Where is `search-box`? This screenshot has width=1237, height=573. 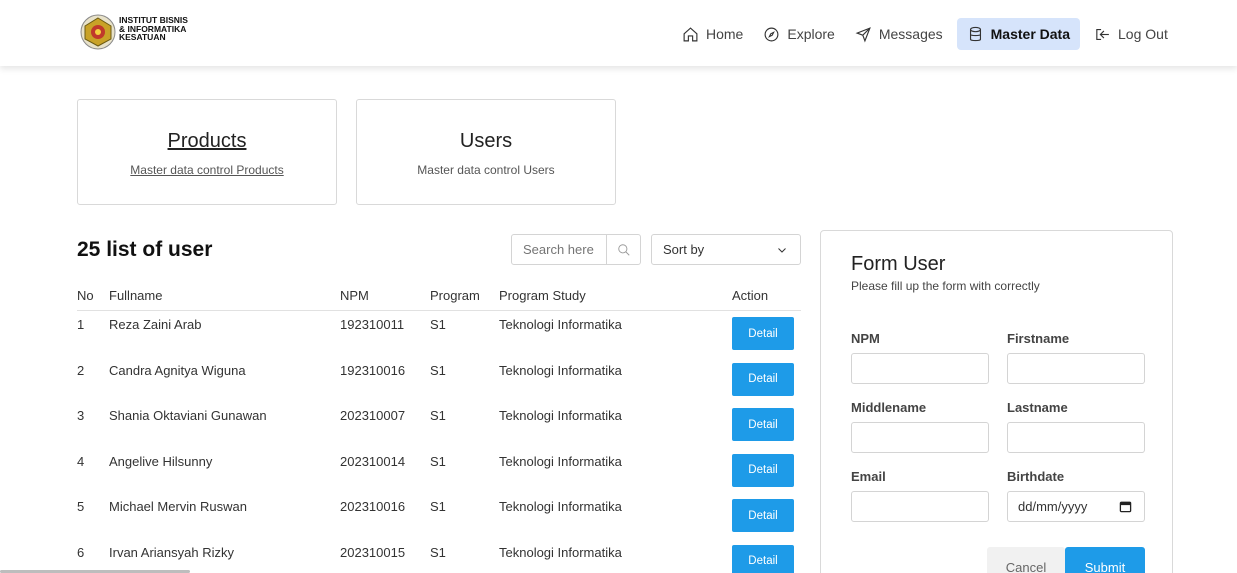
search-box is located at coordinates (576, 249).